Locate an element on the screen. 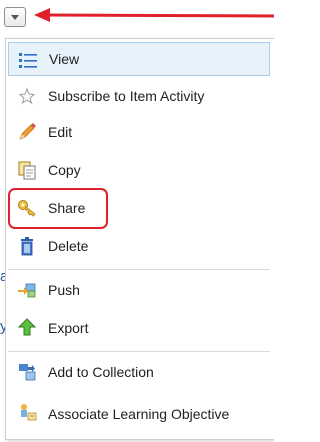 The height and width of the screenshot is (442, 320). menu-item-label: Delete is located at coordinates (68, 246).